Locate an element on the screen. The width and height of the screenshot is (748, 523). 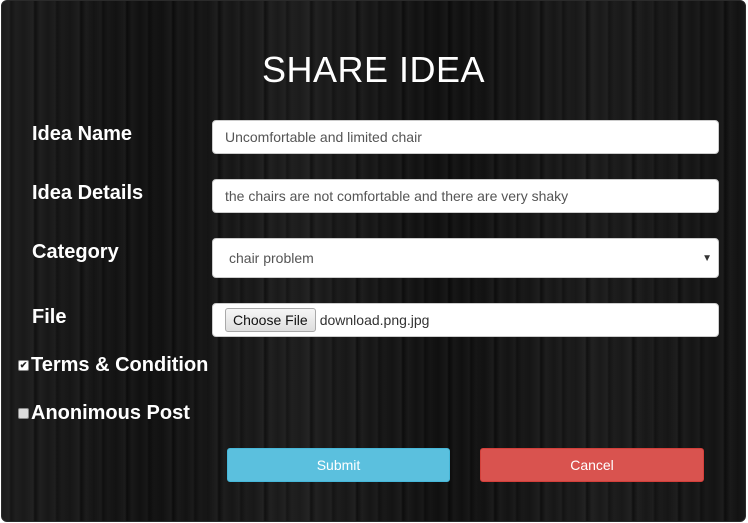
idea-name-label: Idea Name is located at coordinates (82, 134).